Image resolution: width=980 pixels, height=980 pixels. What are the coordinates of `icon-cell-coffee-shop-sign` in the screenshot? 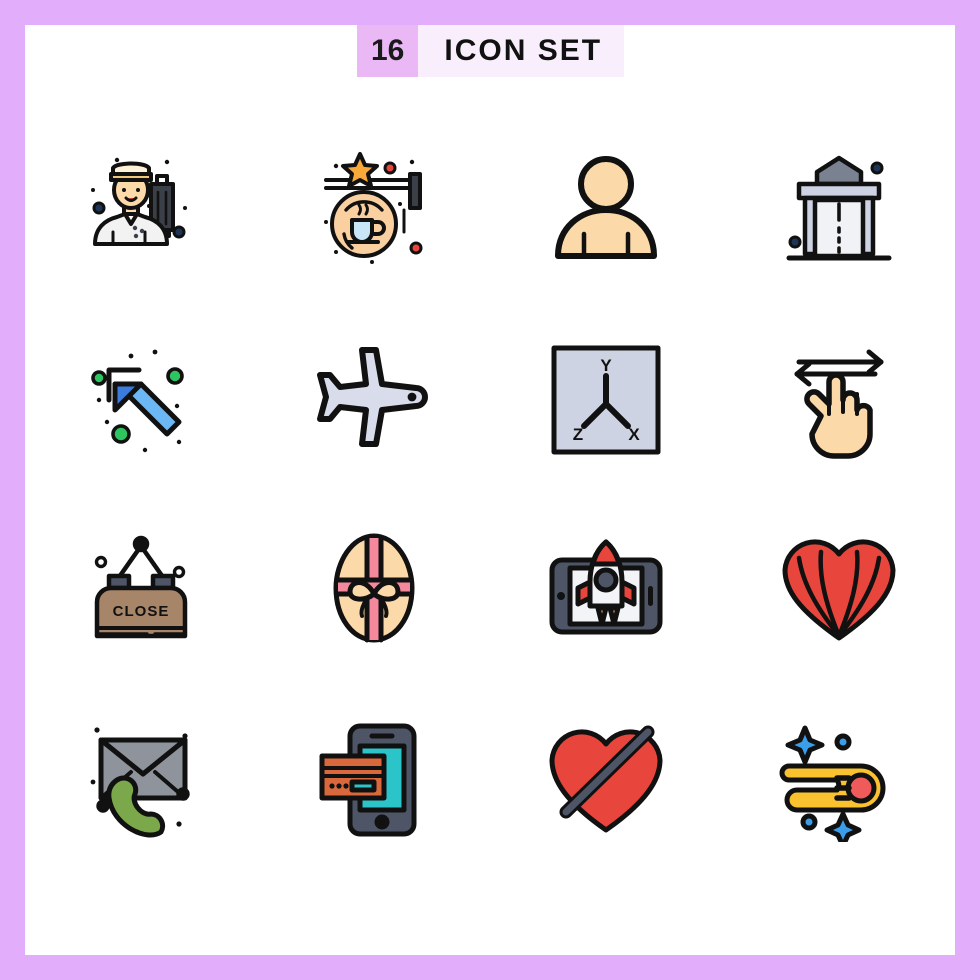 It's located at (374, 210).